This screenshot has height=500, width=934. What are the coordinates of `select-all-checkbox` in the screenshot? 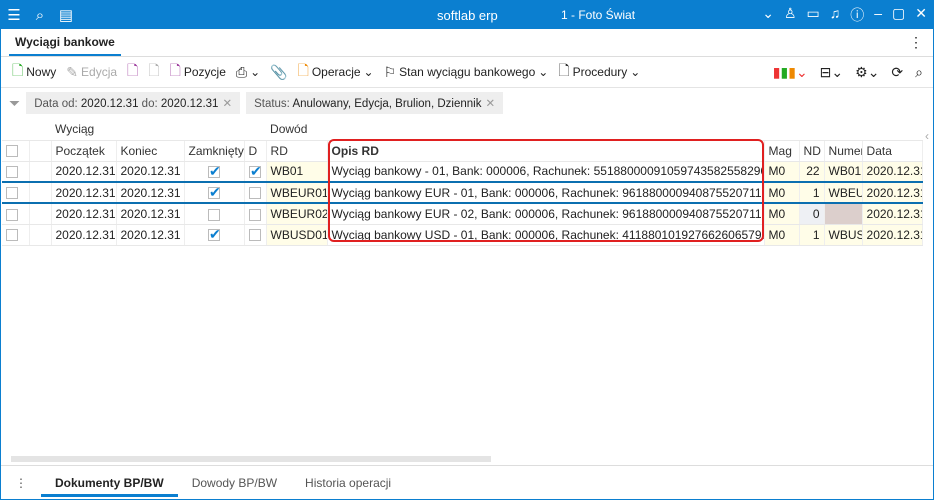 It's located at (12, 151).